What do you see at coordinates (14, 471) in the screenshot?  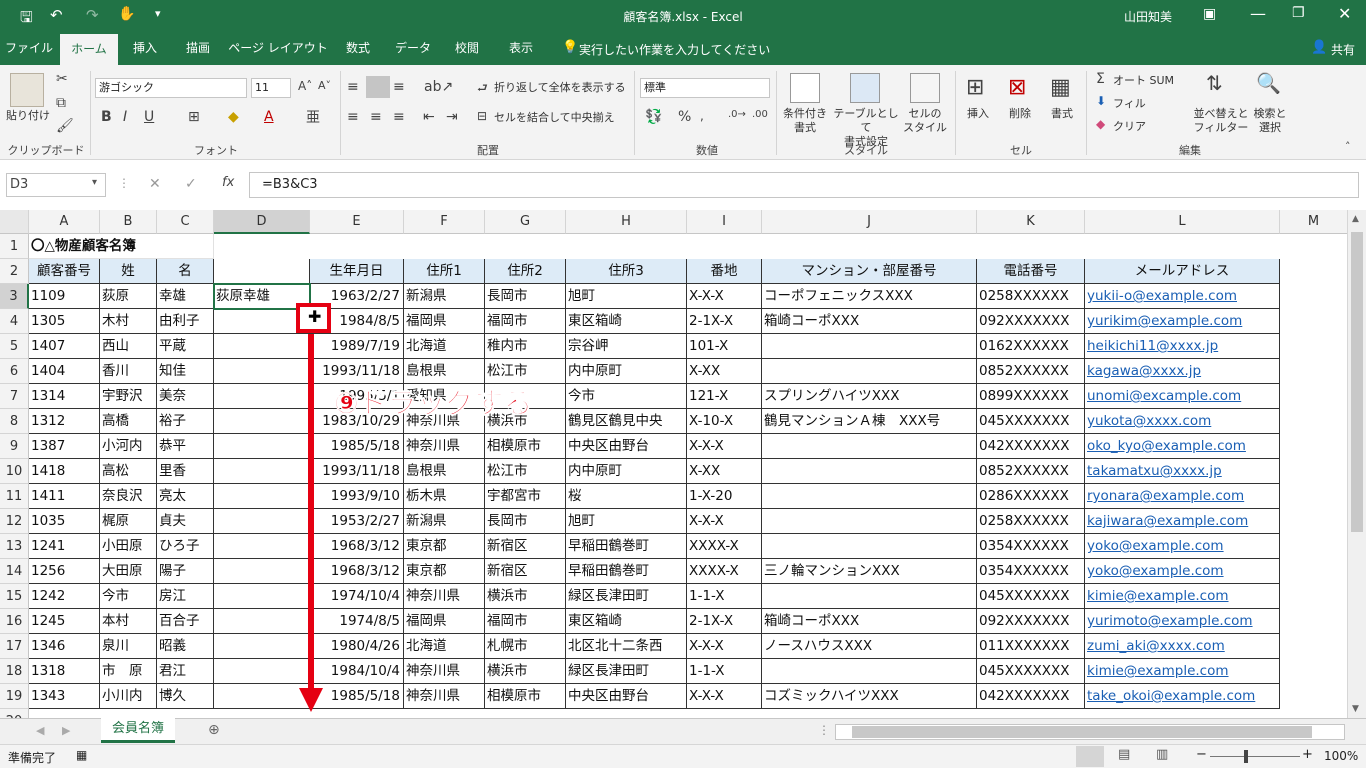 I see `row-header: 10` at bounding box center [14, 471].